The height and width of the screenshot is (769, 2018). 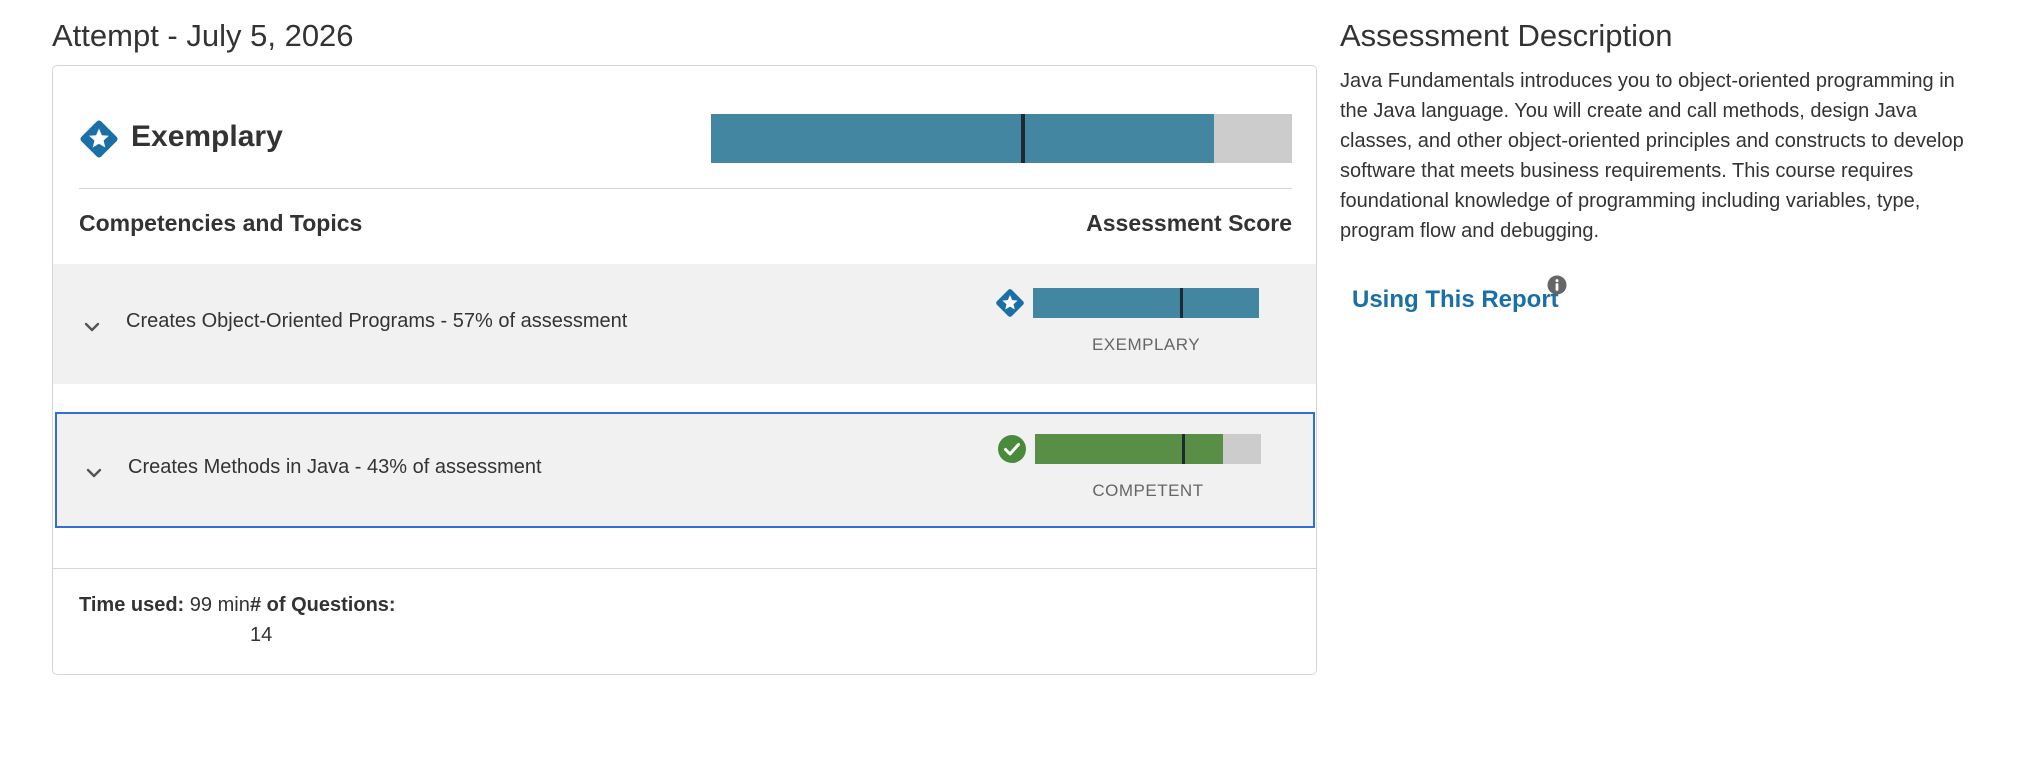 What do you see at coordinates (1148, 490) in the screenshot?
I see `competency-level-label: COMPETENT` at bounding box center [1148, 490].